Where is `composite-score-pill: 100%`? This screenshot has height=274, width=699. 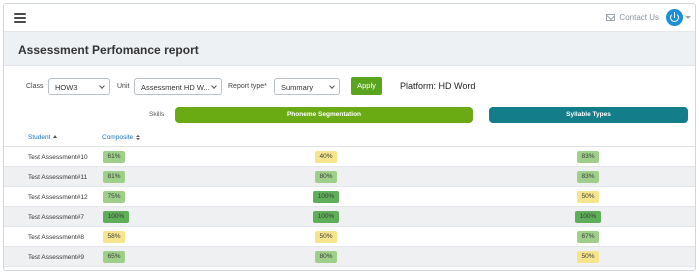
composite-score-pill: 100% is located at coordinates (116, 217).